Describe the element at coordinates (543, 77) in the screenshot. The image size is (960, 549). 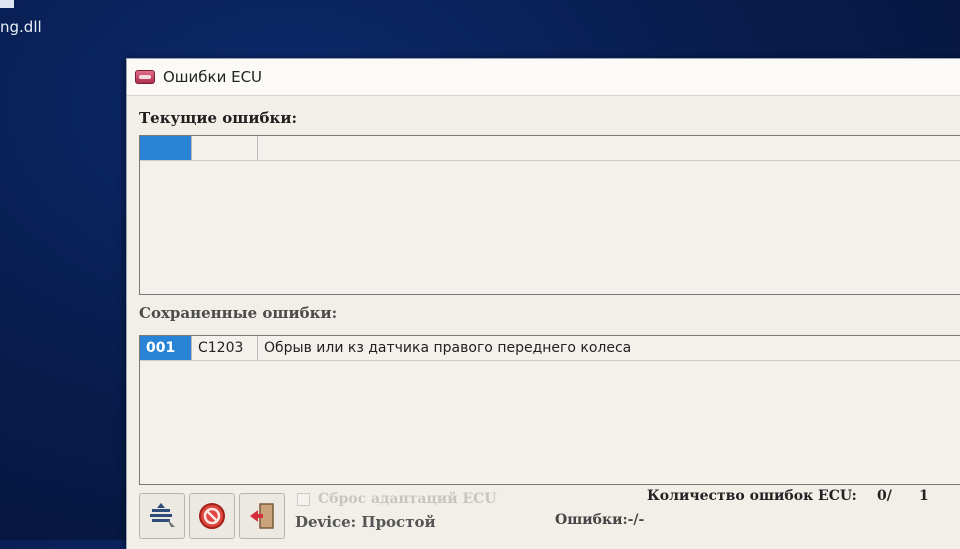
I see `window-titlebar: Ошибки ECU` at that location.